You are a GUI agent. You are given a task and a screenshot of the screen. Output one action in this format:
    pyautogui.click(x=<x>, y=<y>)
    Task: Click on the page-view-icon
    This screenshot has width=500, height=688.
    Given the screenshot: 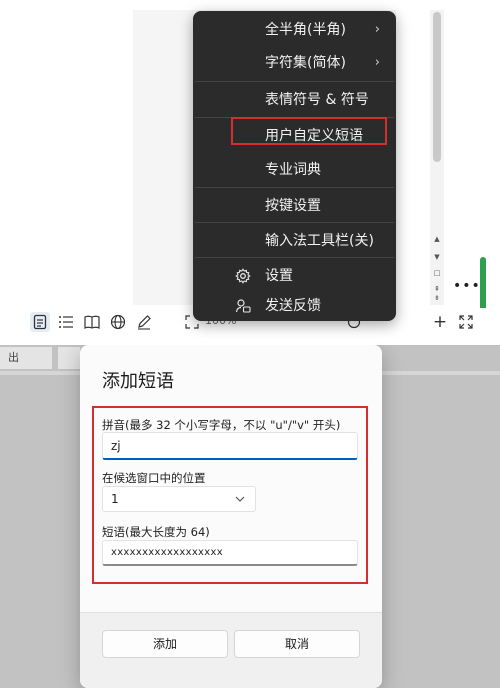 What is the action you would take?
    pyautogui.click(x=40, y=322)
    